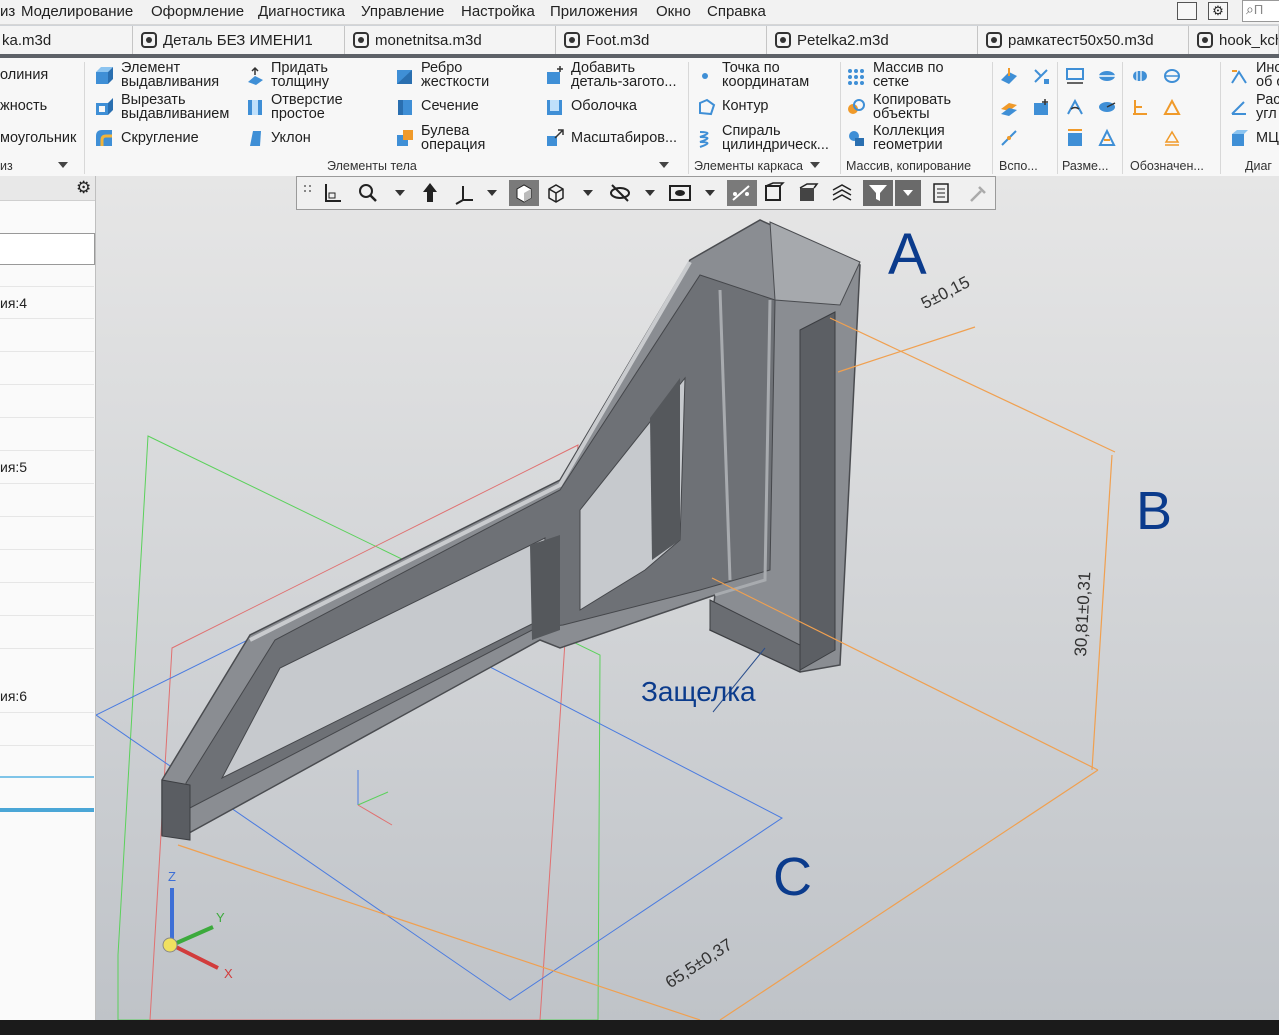 The height and width of the screenshot is (1035, 1279). I want to click on aux-offset-plane-icon, so click(1009, 107).